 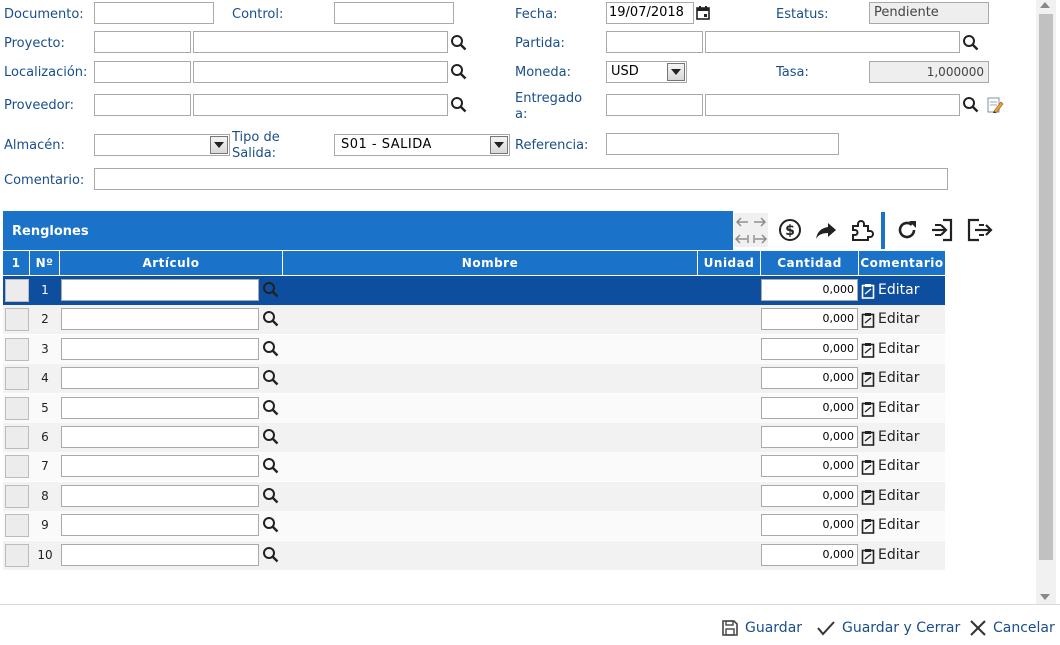 What do you see at coordinates (971, 105) in the screenshot?
I see `entregado-search-icon` at bounding box center [971, 105].